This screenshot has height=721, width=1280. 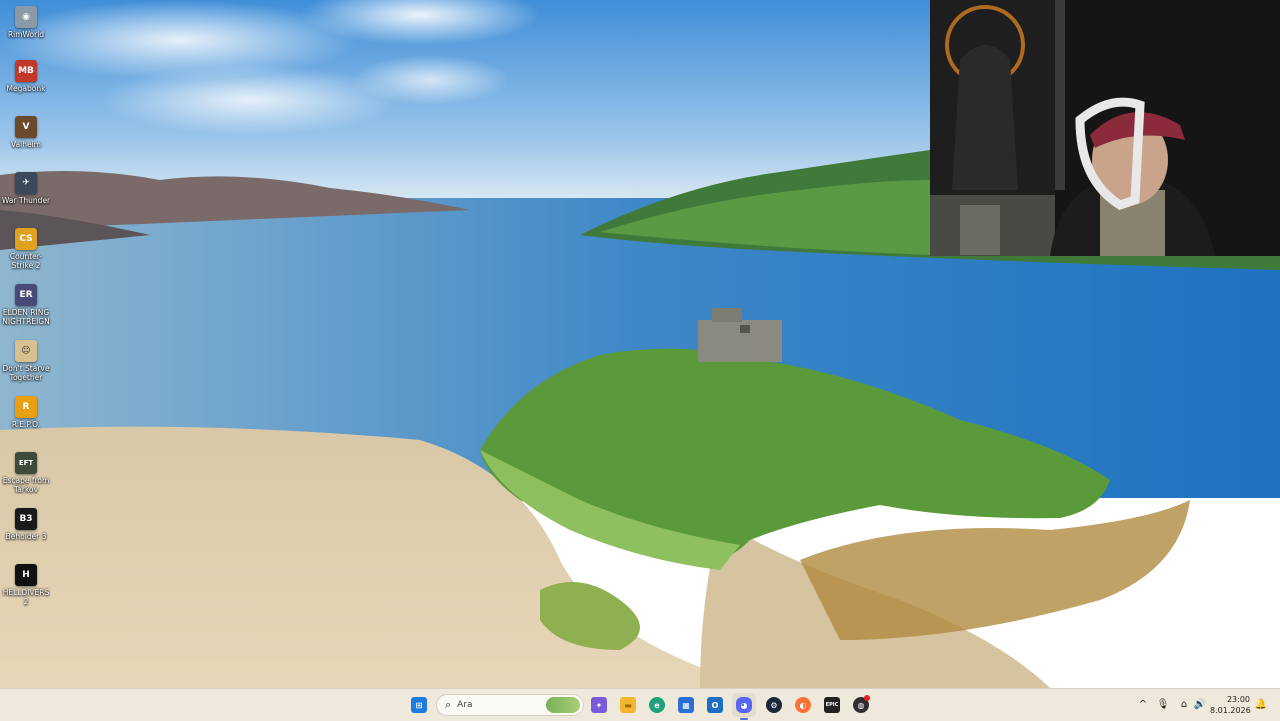 What do you see at coordinates (1143, 704) in the screenshot?
I see `show-hidden-icons-chevron-icon: ^` at bounding box center [1143, 704].